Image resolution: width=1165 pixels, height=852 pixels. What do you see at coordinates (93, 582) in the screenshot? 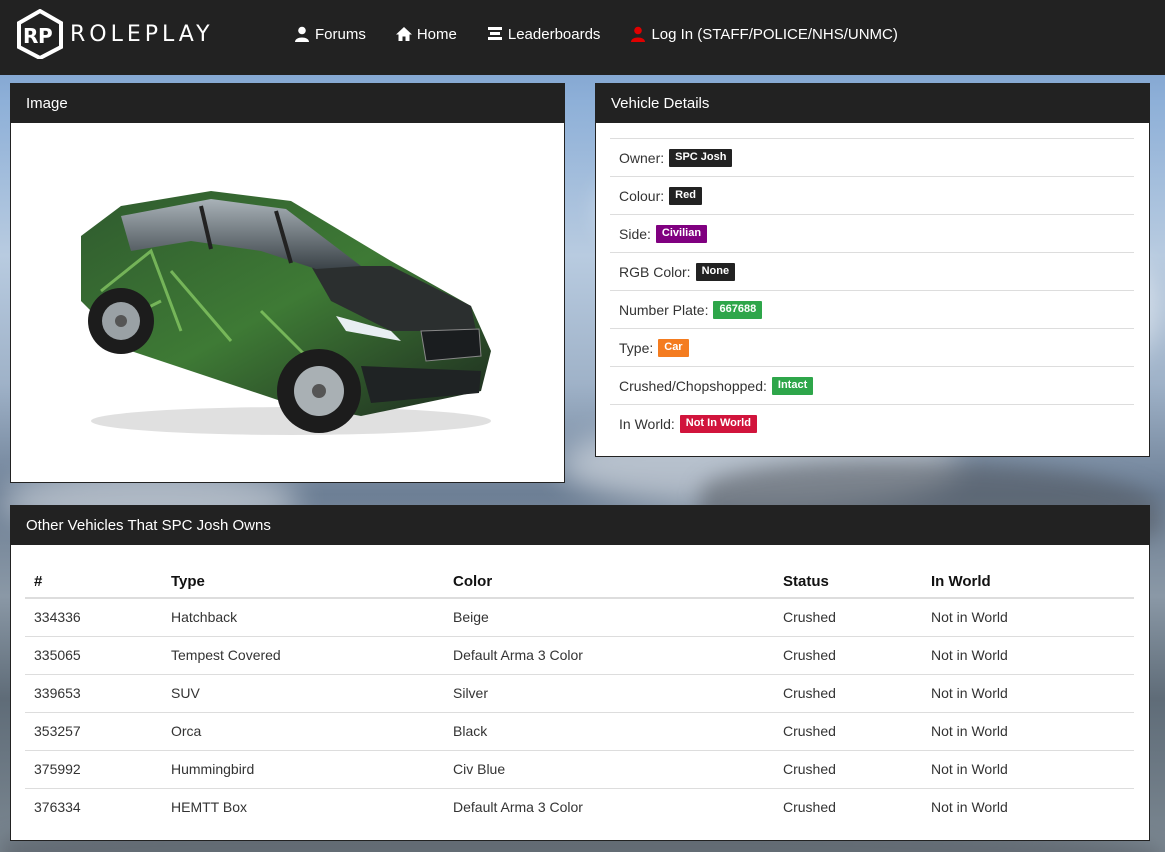
I see `col-id: #` at bounding box center [93, 582].